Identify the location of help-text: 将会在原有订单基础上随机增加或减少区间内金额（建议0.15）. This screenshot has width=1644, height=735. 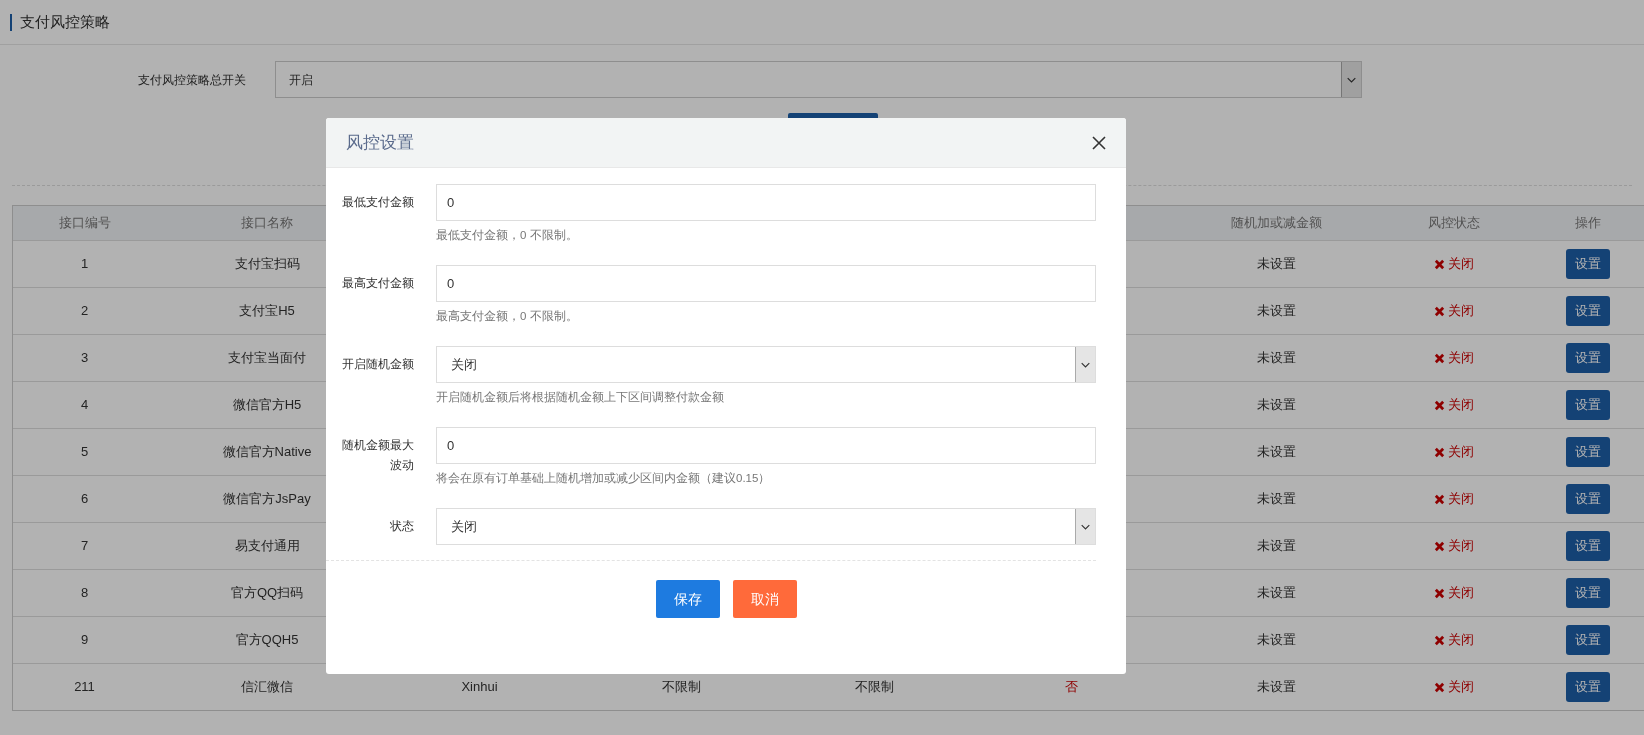
(604, 478).